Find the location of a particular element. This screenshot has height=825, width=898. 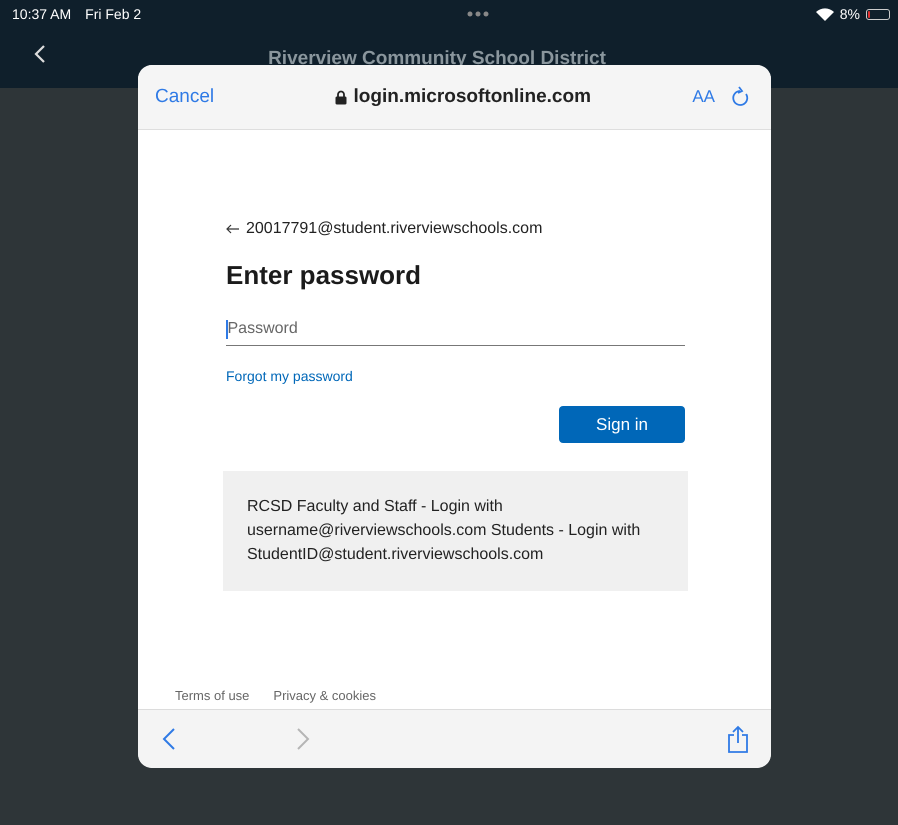

back-icon is located at coordinates (40, 54).